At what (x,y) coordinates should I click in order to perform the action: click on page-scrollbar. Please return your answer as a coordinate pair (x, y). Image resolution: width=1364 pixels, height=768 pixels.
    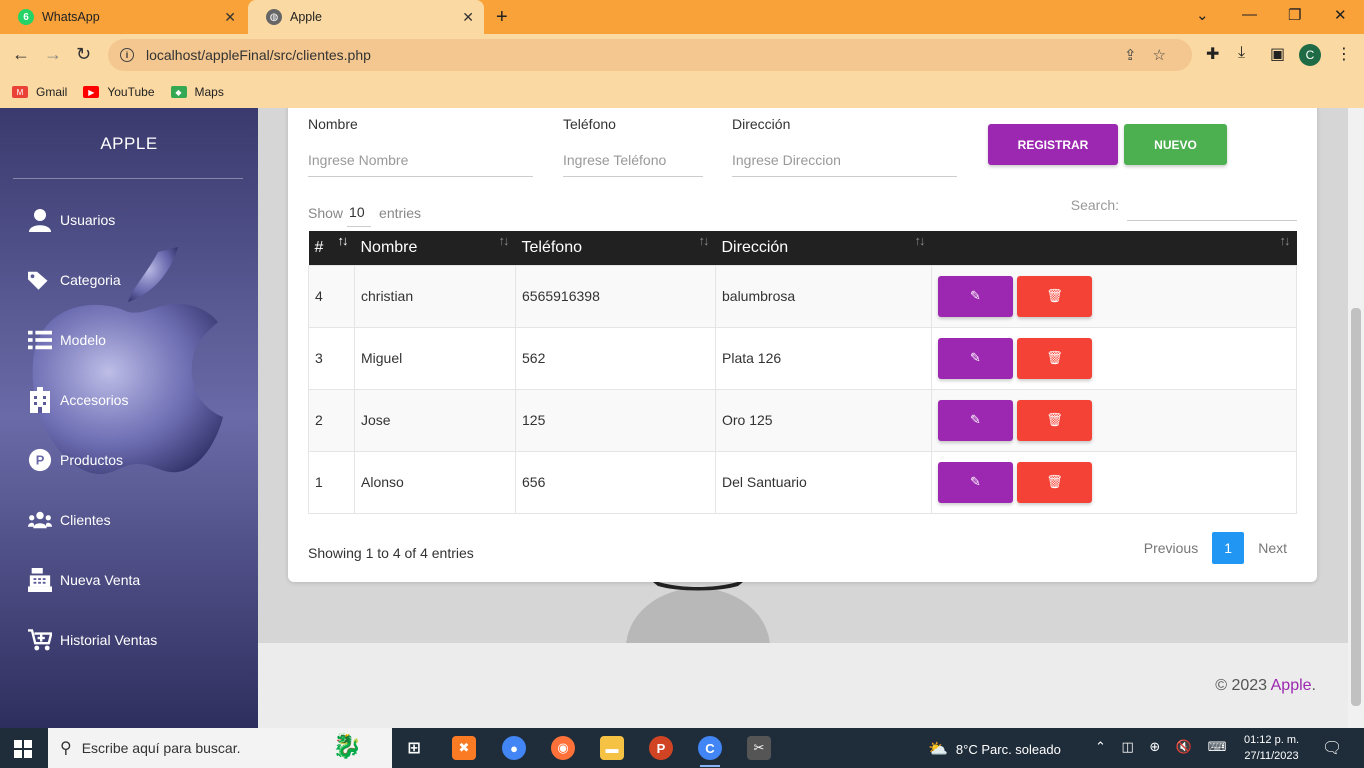
    Looking at the image, I should click on (1356, 418).